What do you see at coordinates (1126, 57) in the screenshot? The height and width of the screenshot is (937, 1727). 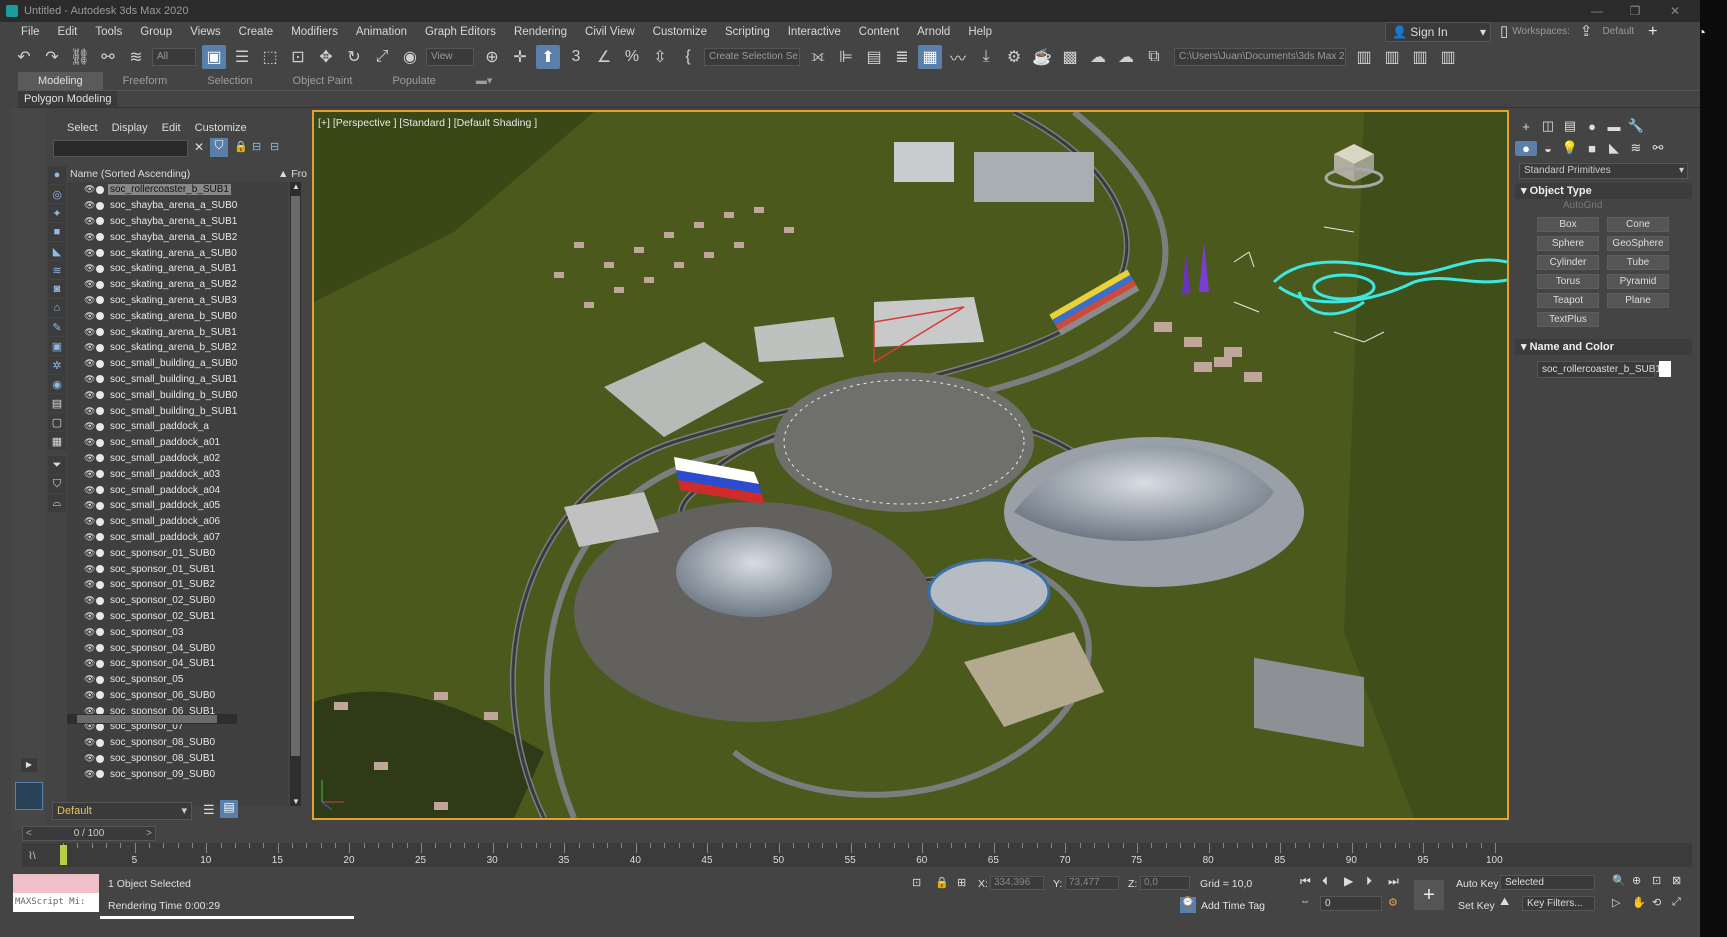 I see `render-iterative-icon: ☁` at bounding box center [1126, 57].